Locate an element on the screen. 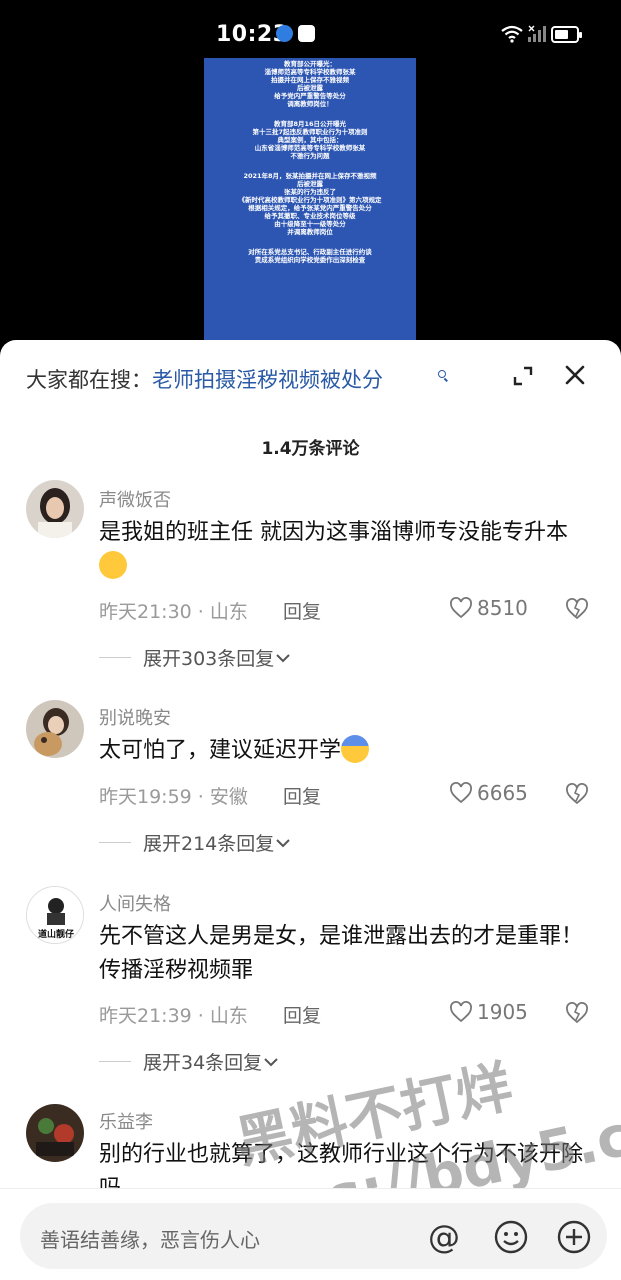 The width and height of the screenshot is (621, 1280). comment-input-placeholder: 善语结善缘，恶言伤人心 is located at coordinates (150, 1240).